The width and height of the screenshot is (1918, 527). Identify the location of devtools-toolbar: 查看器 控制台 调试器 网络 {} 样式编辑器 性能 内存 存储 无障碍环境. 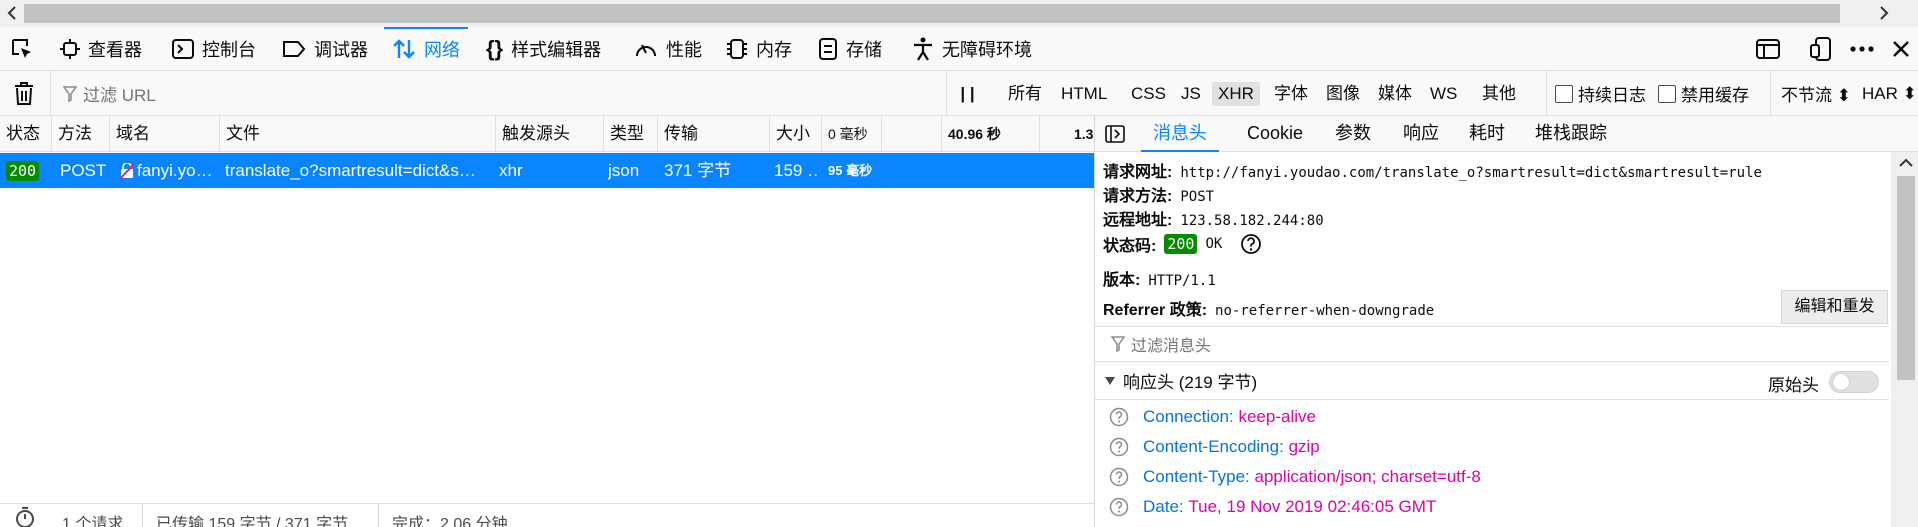
(959, 49).